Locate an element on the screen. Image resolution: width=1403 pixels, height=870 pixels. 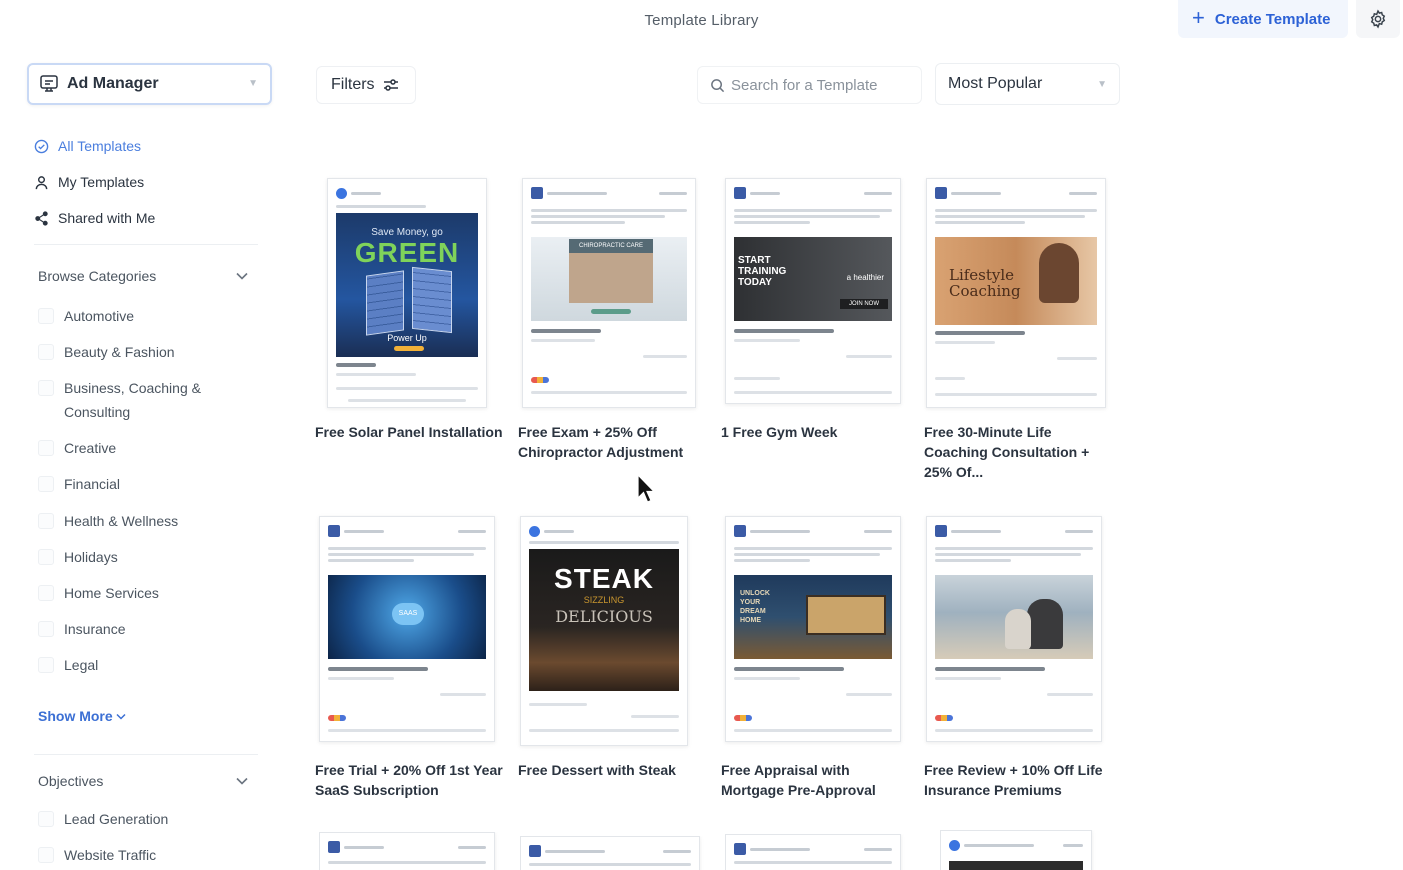
category-financial: Financial is located at coordinates (79, 484).